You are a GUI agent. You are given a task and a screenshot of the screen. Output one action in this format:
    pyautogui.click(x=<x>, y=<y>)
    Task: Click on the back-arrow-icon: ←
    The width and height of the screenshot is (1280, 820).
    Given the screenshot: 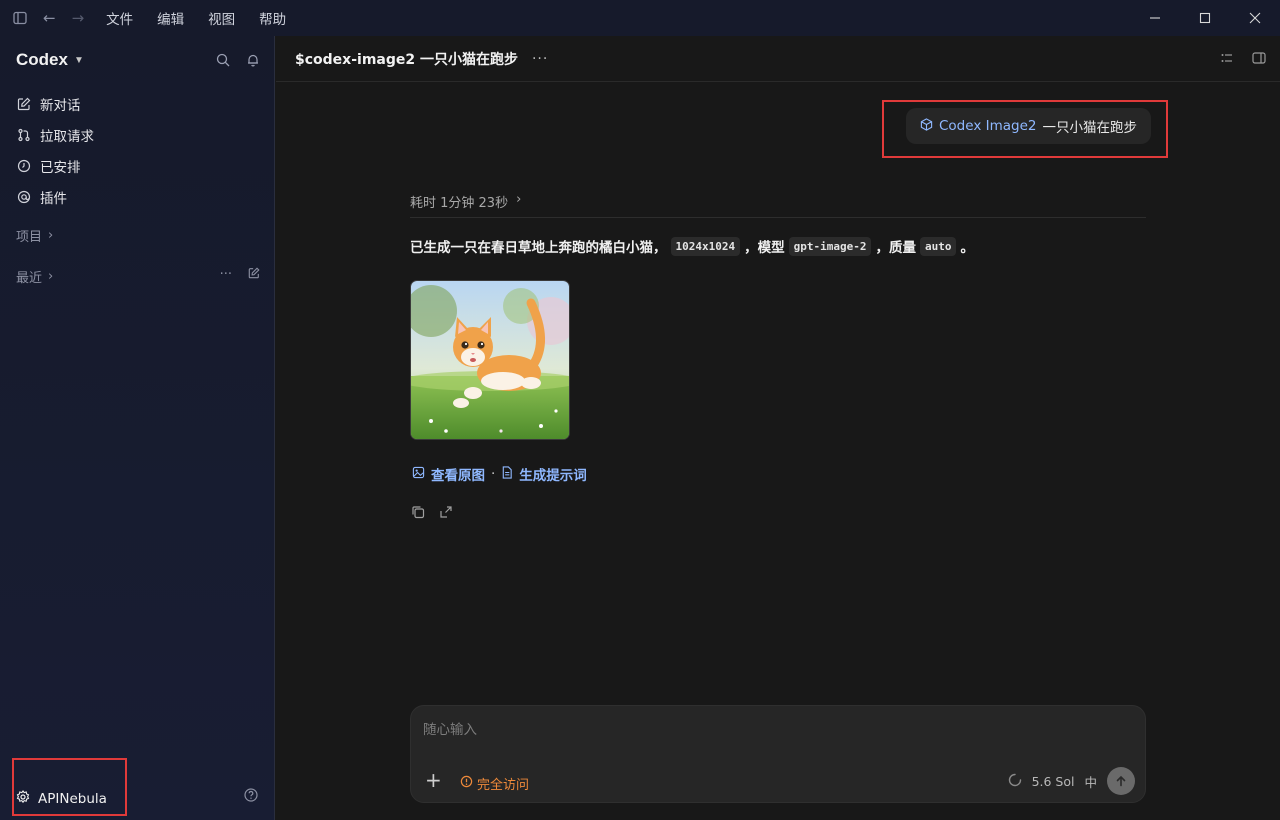 What is the action you would take?
    pyautogui.click(x=49, y=18)
    